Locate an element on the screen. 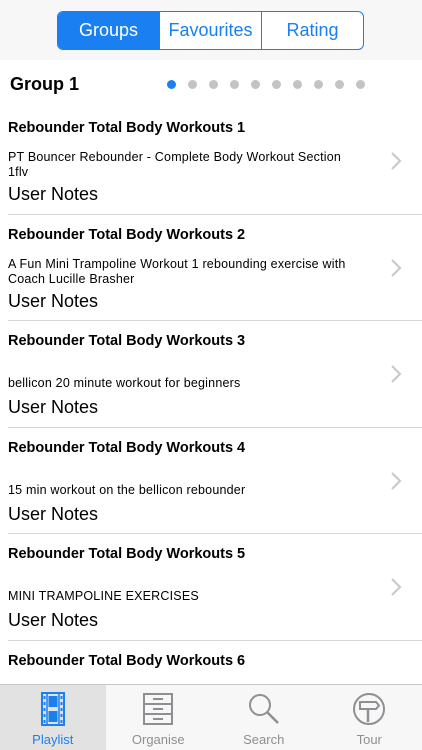 The image size is (422, 750). group-title: Group 1 is located at coordinates (45, 84).